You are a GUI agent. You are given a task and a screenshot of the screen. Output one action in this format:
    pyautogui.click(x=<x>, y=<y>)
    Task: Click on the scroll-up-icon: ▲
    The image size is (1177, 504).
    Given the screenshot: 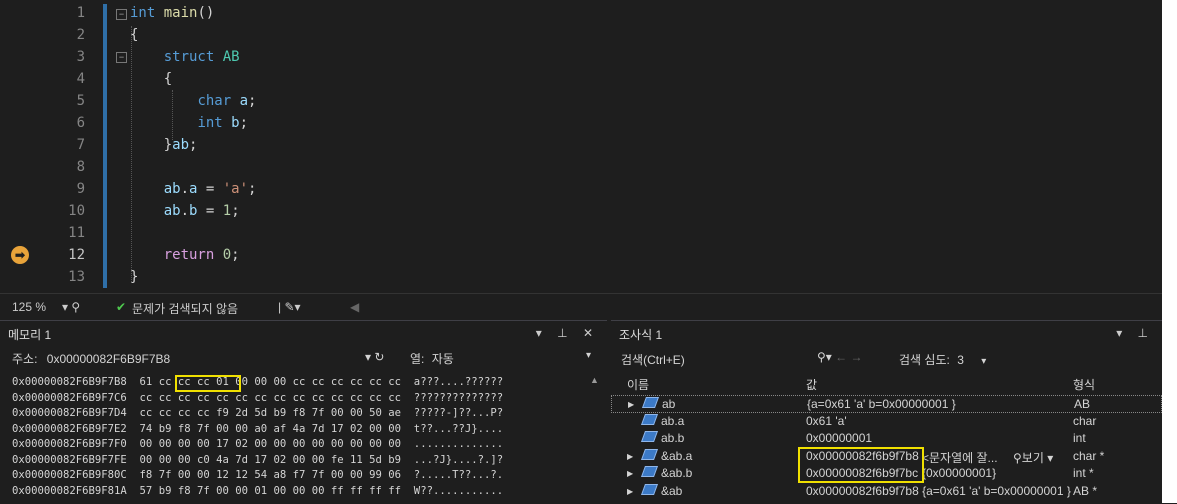 What is the action you would take?
    pyautogui.click(x=594, y=380)
    